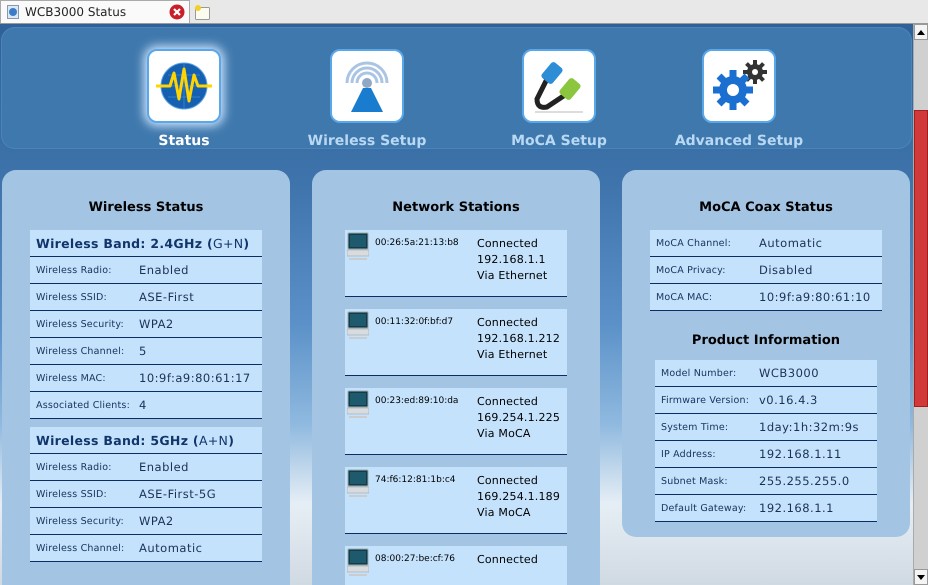 The width and height of the screenshot is (928, 585). What do you see at coordinates (177, 494) in the screenshot?
I see `field-value: ASE-First-5G` at bounding box center [177, 494].